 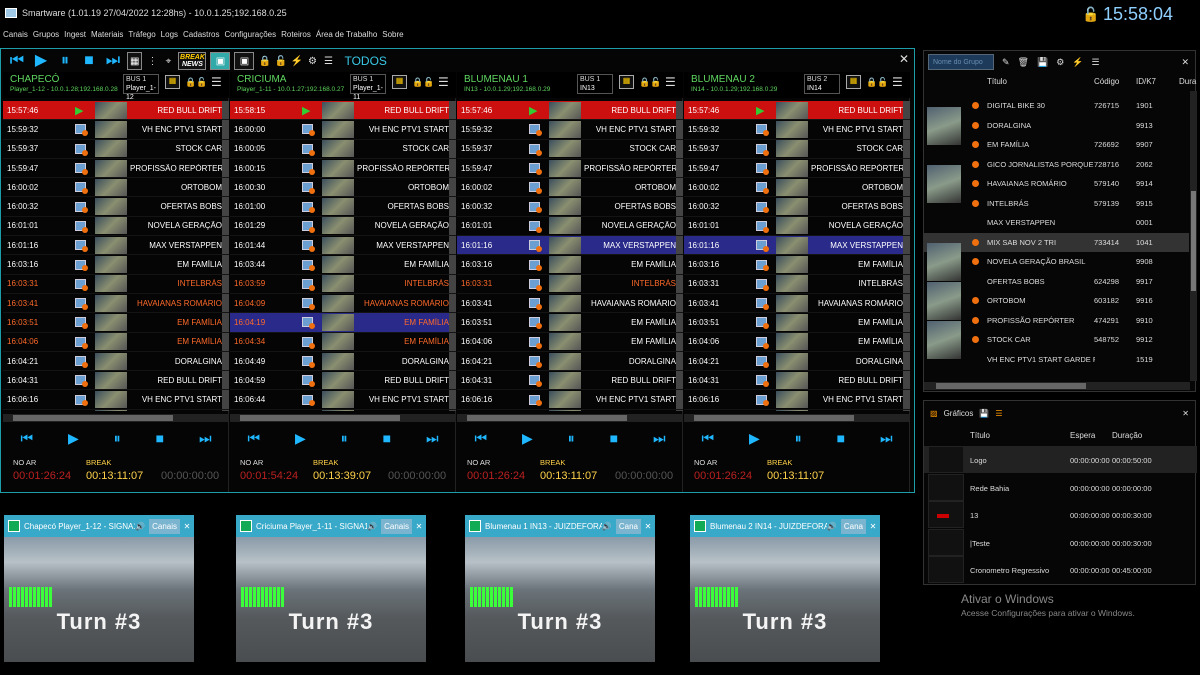 I want to click on playlist-row: 15:59:37 STOCK CAR, so click(x=570, y=149).